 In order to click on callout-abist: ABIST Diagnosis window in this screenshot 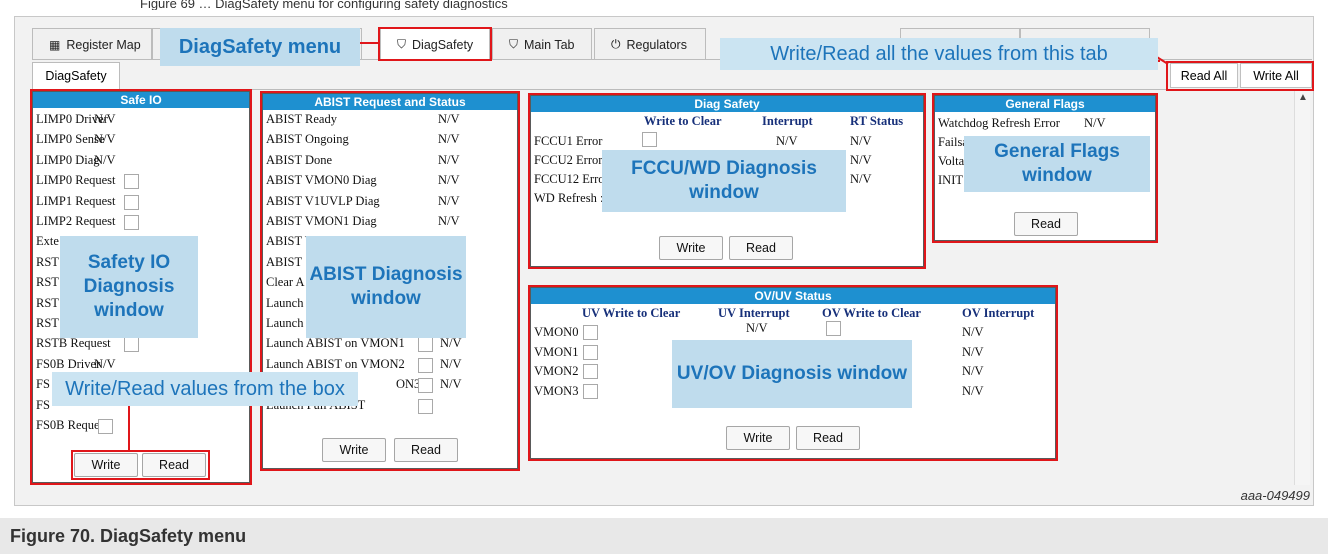, I will do `click(386, 287)`.